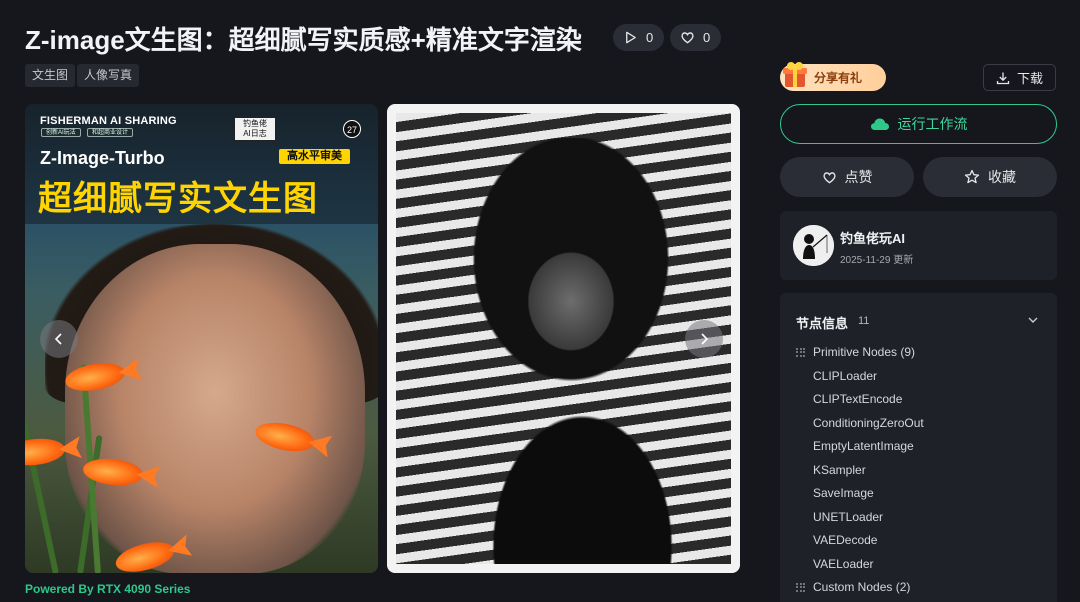  What do you see at coordinates (1033, 320) in the screenshot?
I see `chevron-down-icon` at bounding box center [1033, 320].